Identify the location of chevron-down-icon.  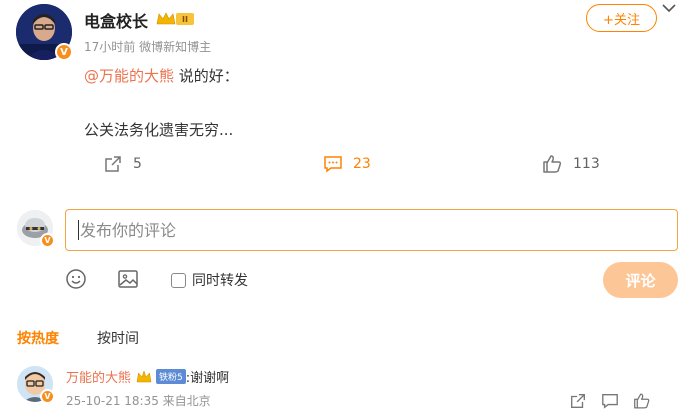
(669, 6).